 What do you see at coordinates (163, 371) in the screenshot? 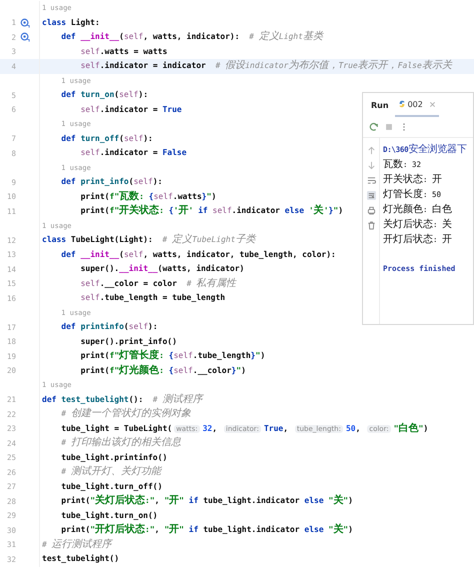
I see `code-line: print(f"灯光颜色: {self.__color}")` at bounding box center [163, 371].